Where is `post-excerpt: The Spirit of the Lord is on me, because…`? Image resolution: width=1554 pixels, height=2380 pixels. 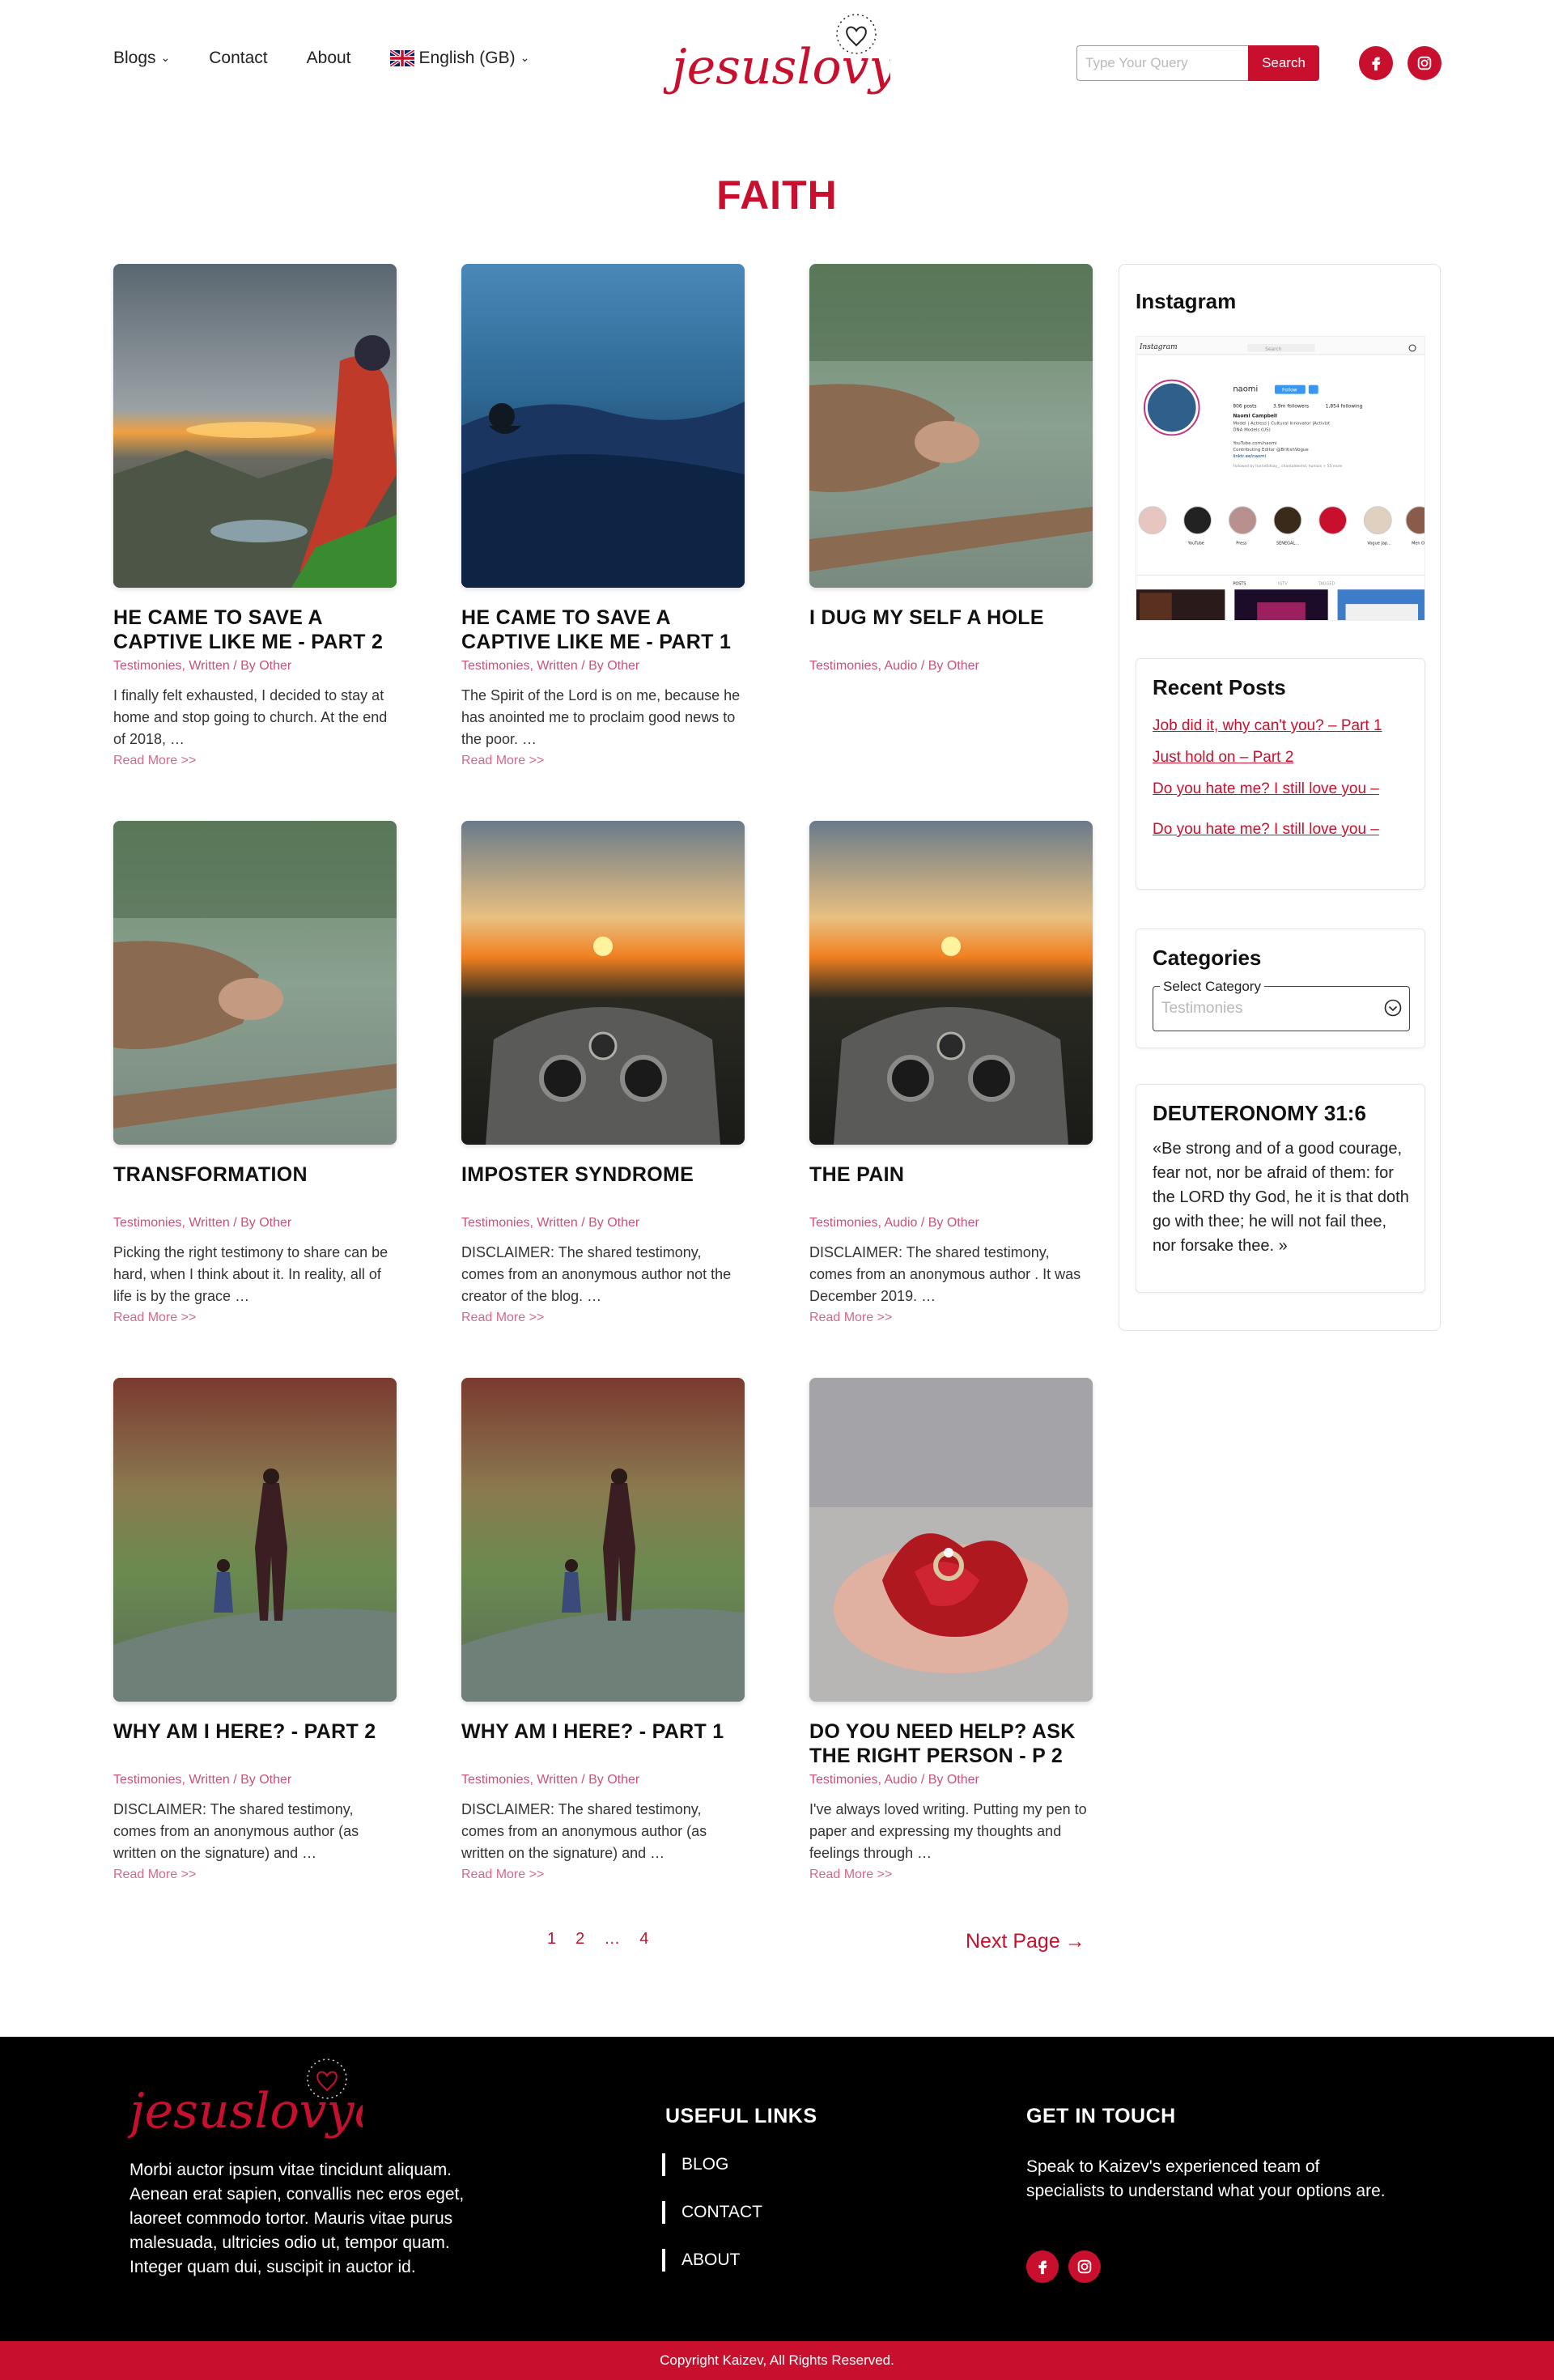 post-excerpt: The Spirit of the Lord is on me, because… is located at coordinates (601, 717).